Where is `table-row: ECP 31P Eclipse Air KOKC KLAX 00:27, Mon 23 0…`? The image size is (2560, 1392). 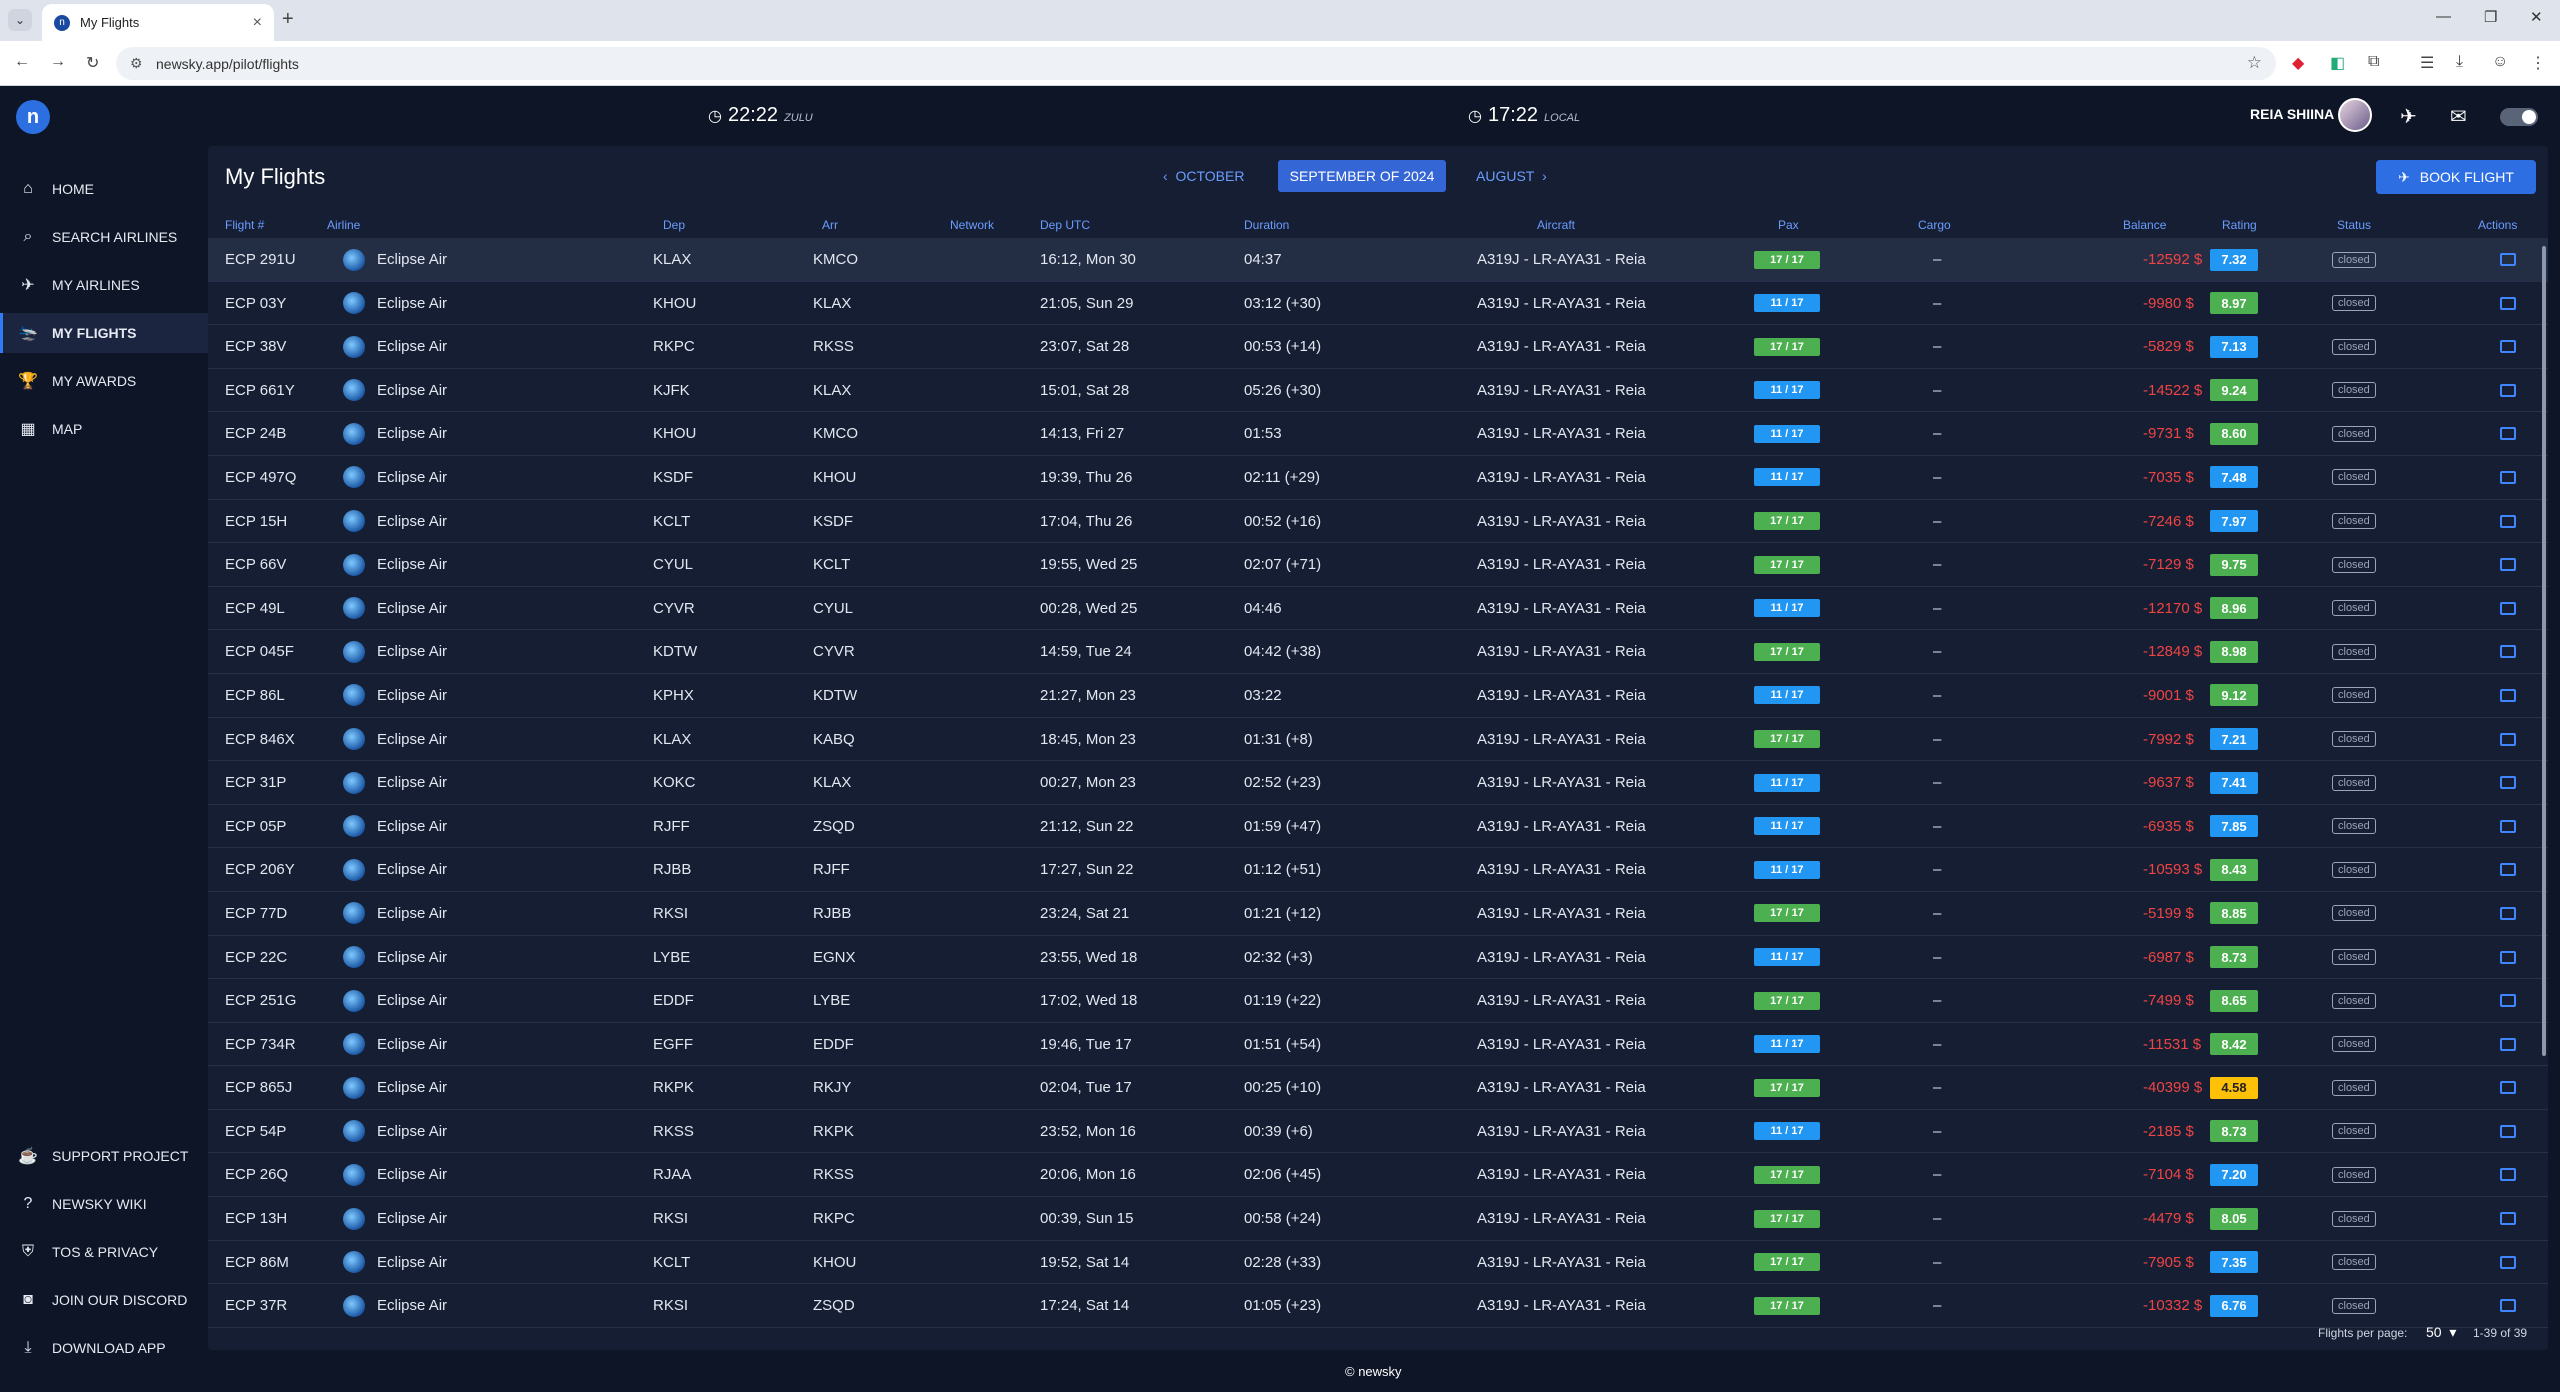
table-row: ECP 31P Eclipse Air KOKC KLAX 00:27, Mon 23 0… is located at coordinates (1378, 783).